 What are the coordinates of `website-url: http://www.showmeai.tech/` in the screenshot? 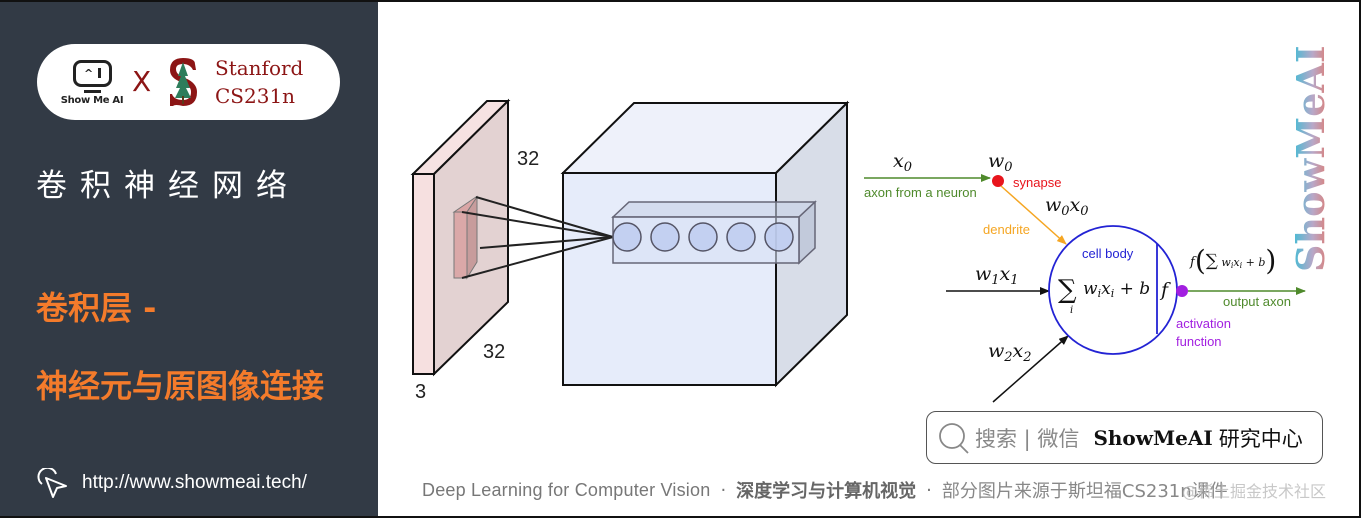 It's located at (194, 483).